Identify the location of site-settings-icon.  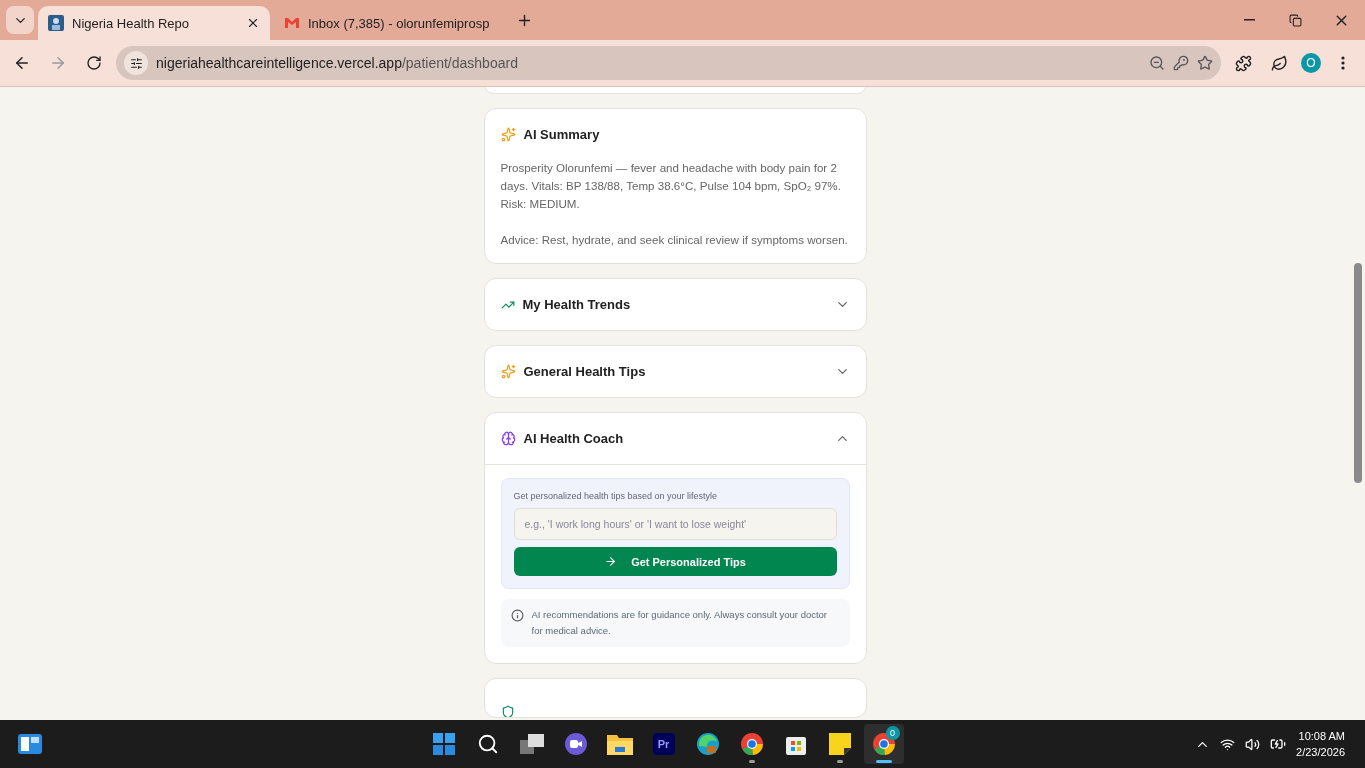
(136, 63).